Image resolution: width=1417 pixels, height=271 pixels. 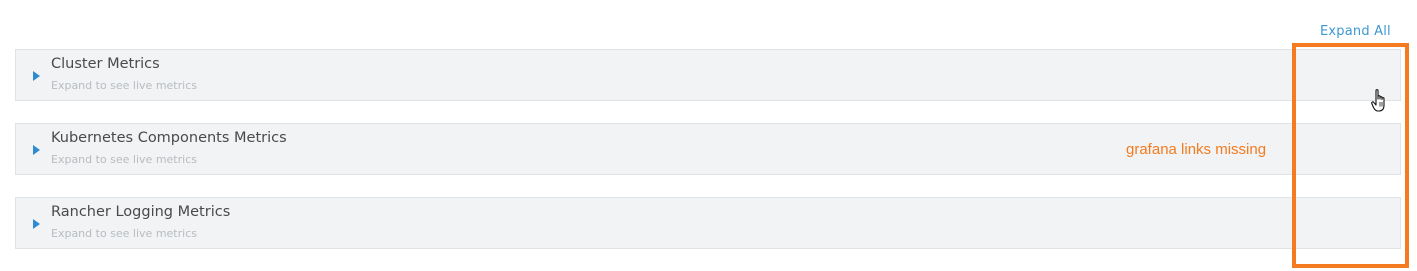 I want to click on panel-title: Rancher Logging Metrics, so click(x=141, y=212).